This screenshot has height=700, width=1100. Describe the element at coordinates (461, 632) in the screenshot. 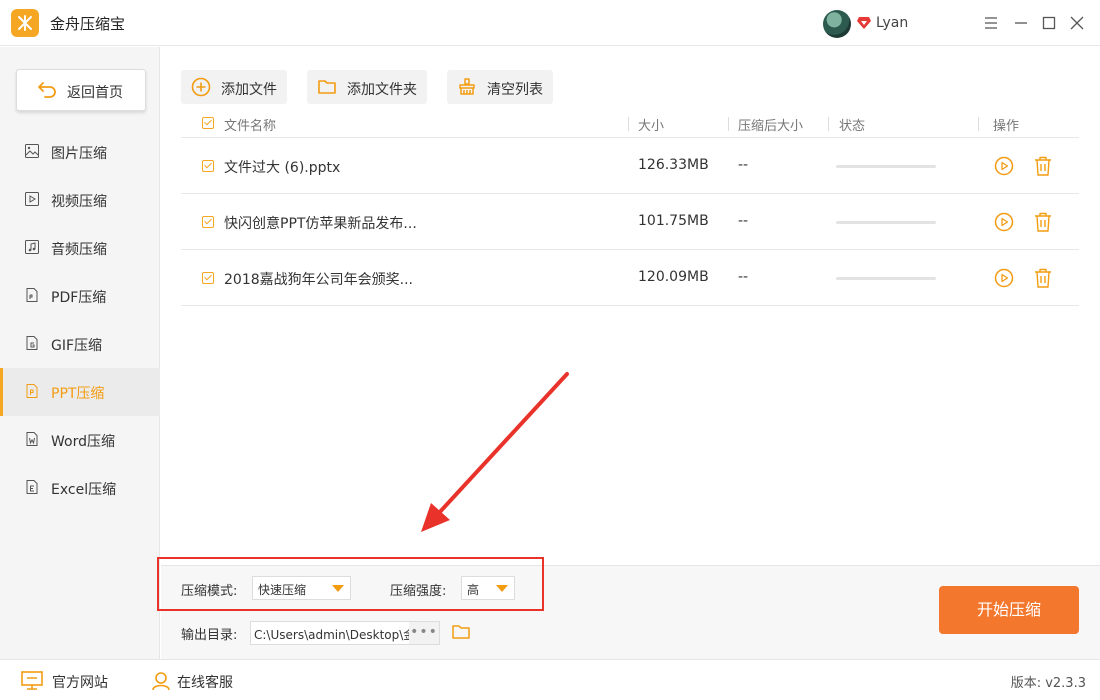

I see `open-folder-icon` at that location.